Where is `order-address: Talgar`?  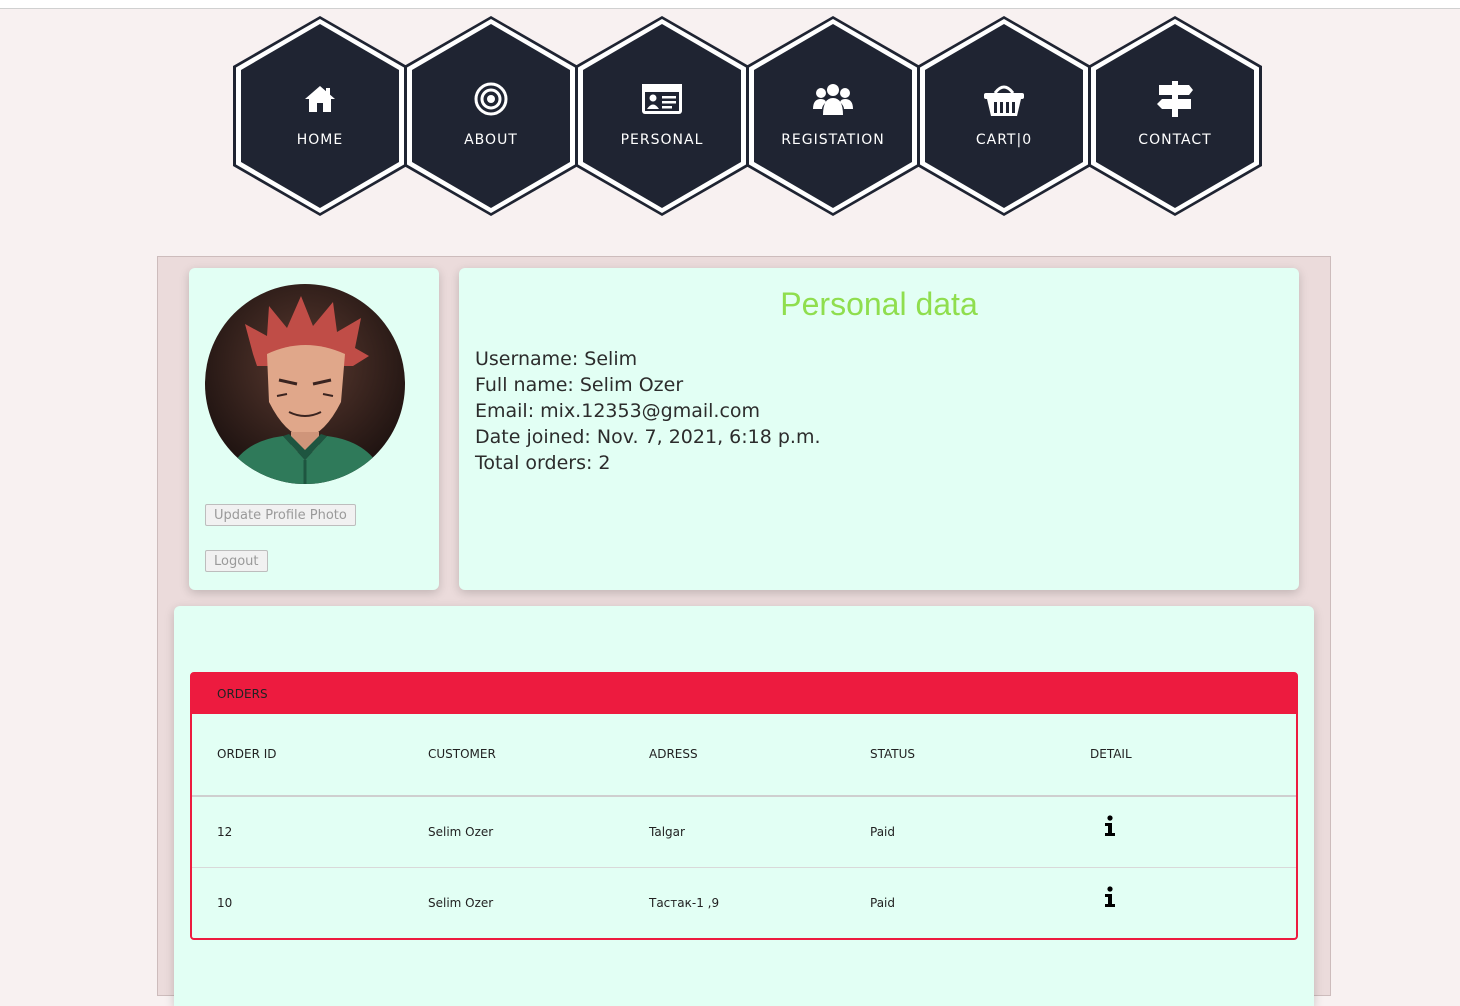
order-address: Talgar is located at coordinates (667, 832).